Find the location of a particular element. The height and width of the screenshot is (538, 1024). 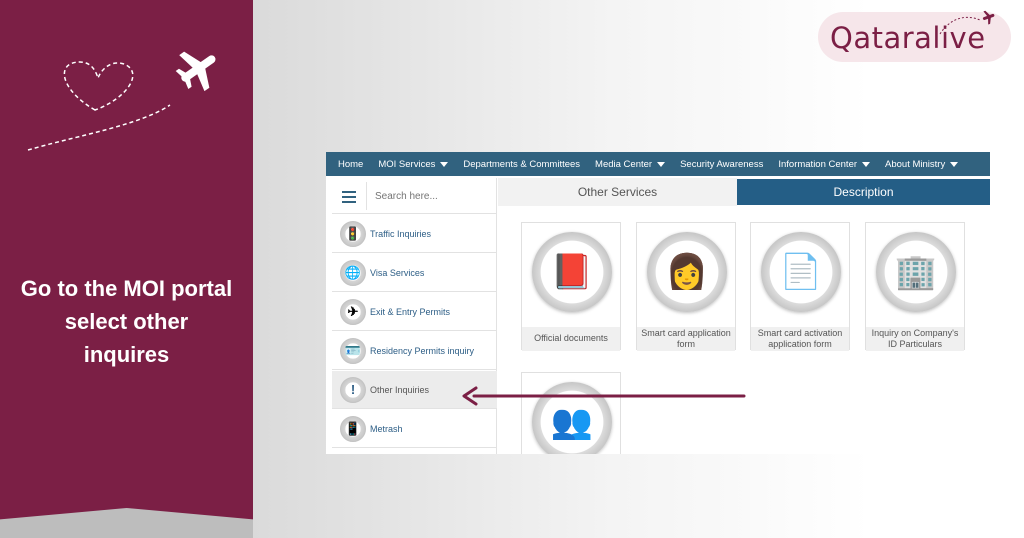

phone-icon: 📱 is located at coordinates (353, 428).